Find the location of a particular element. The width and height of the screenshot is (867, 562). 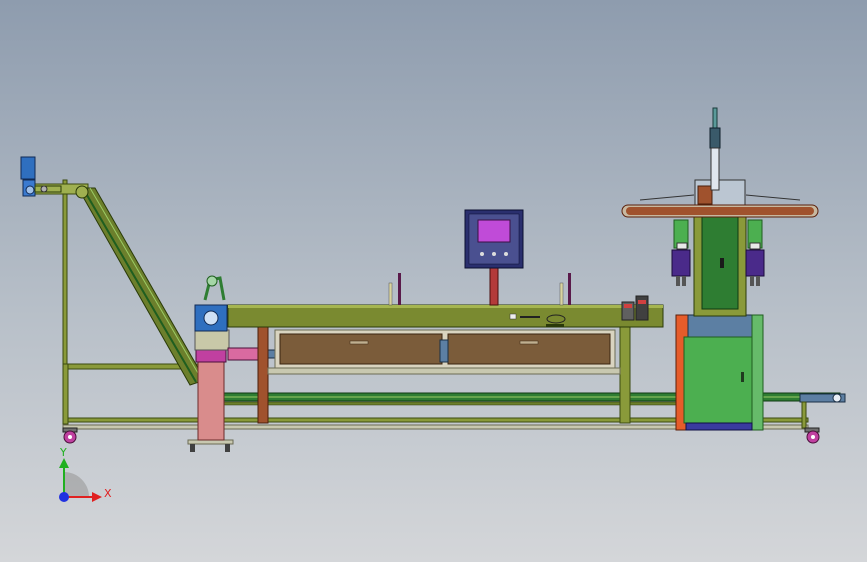

table-leg-right is located at coordinates (625, 375).